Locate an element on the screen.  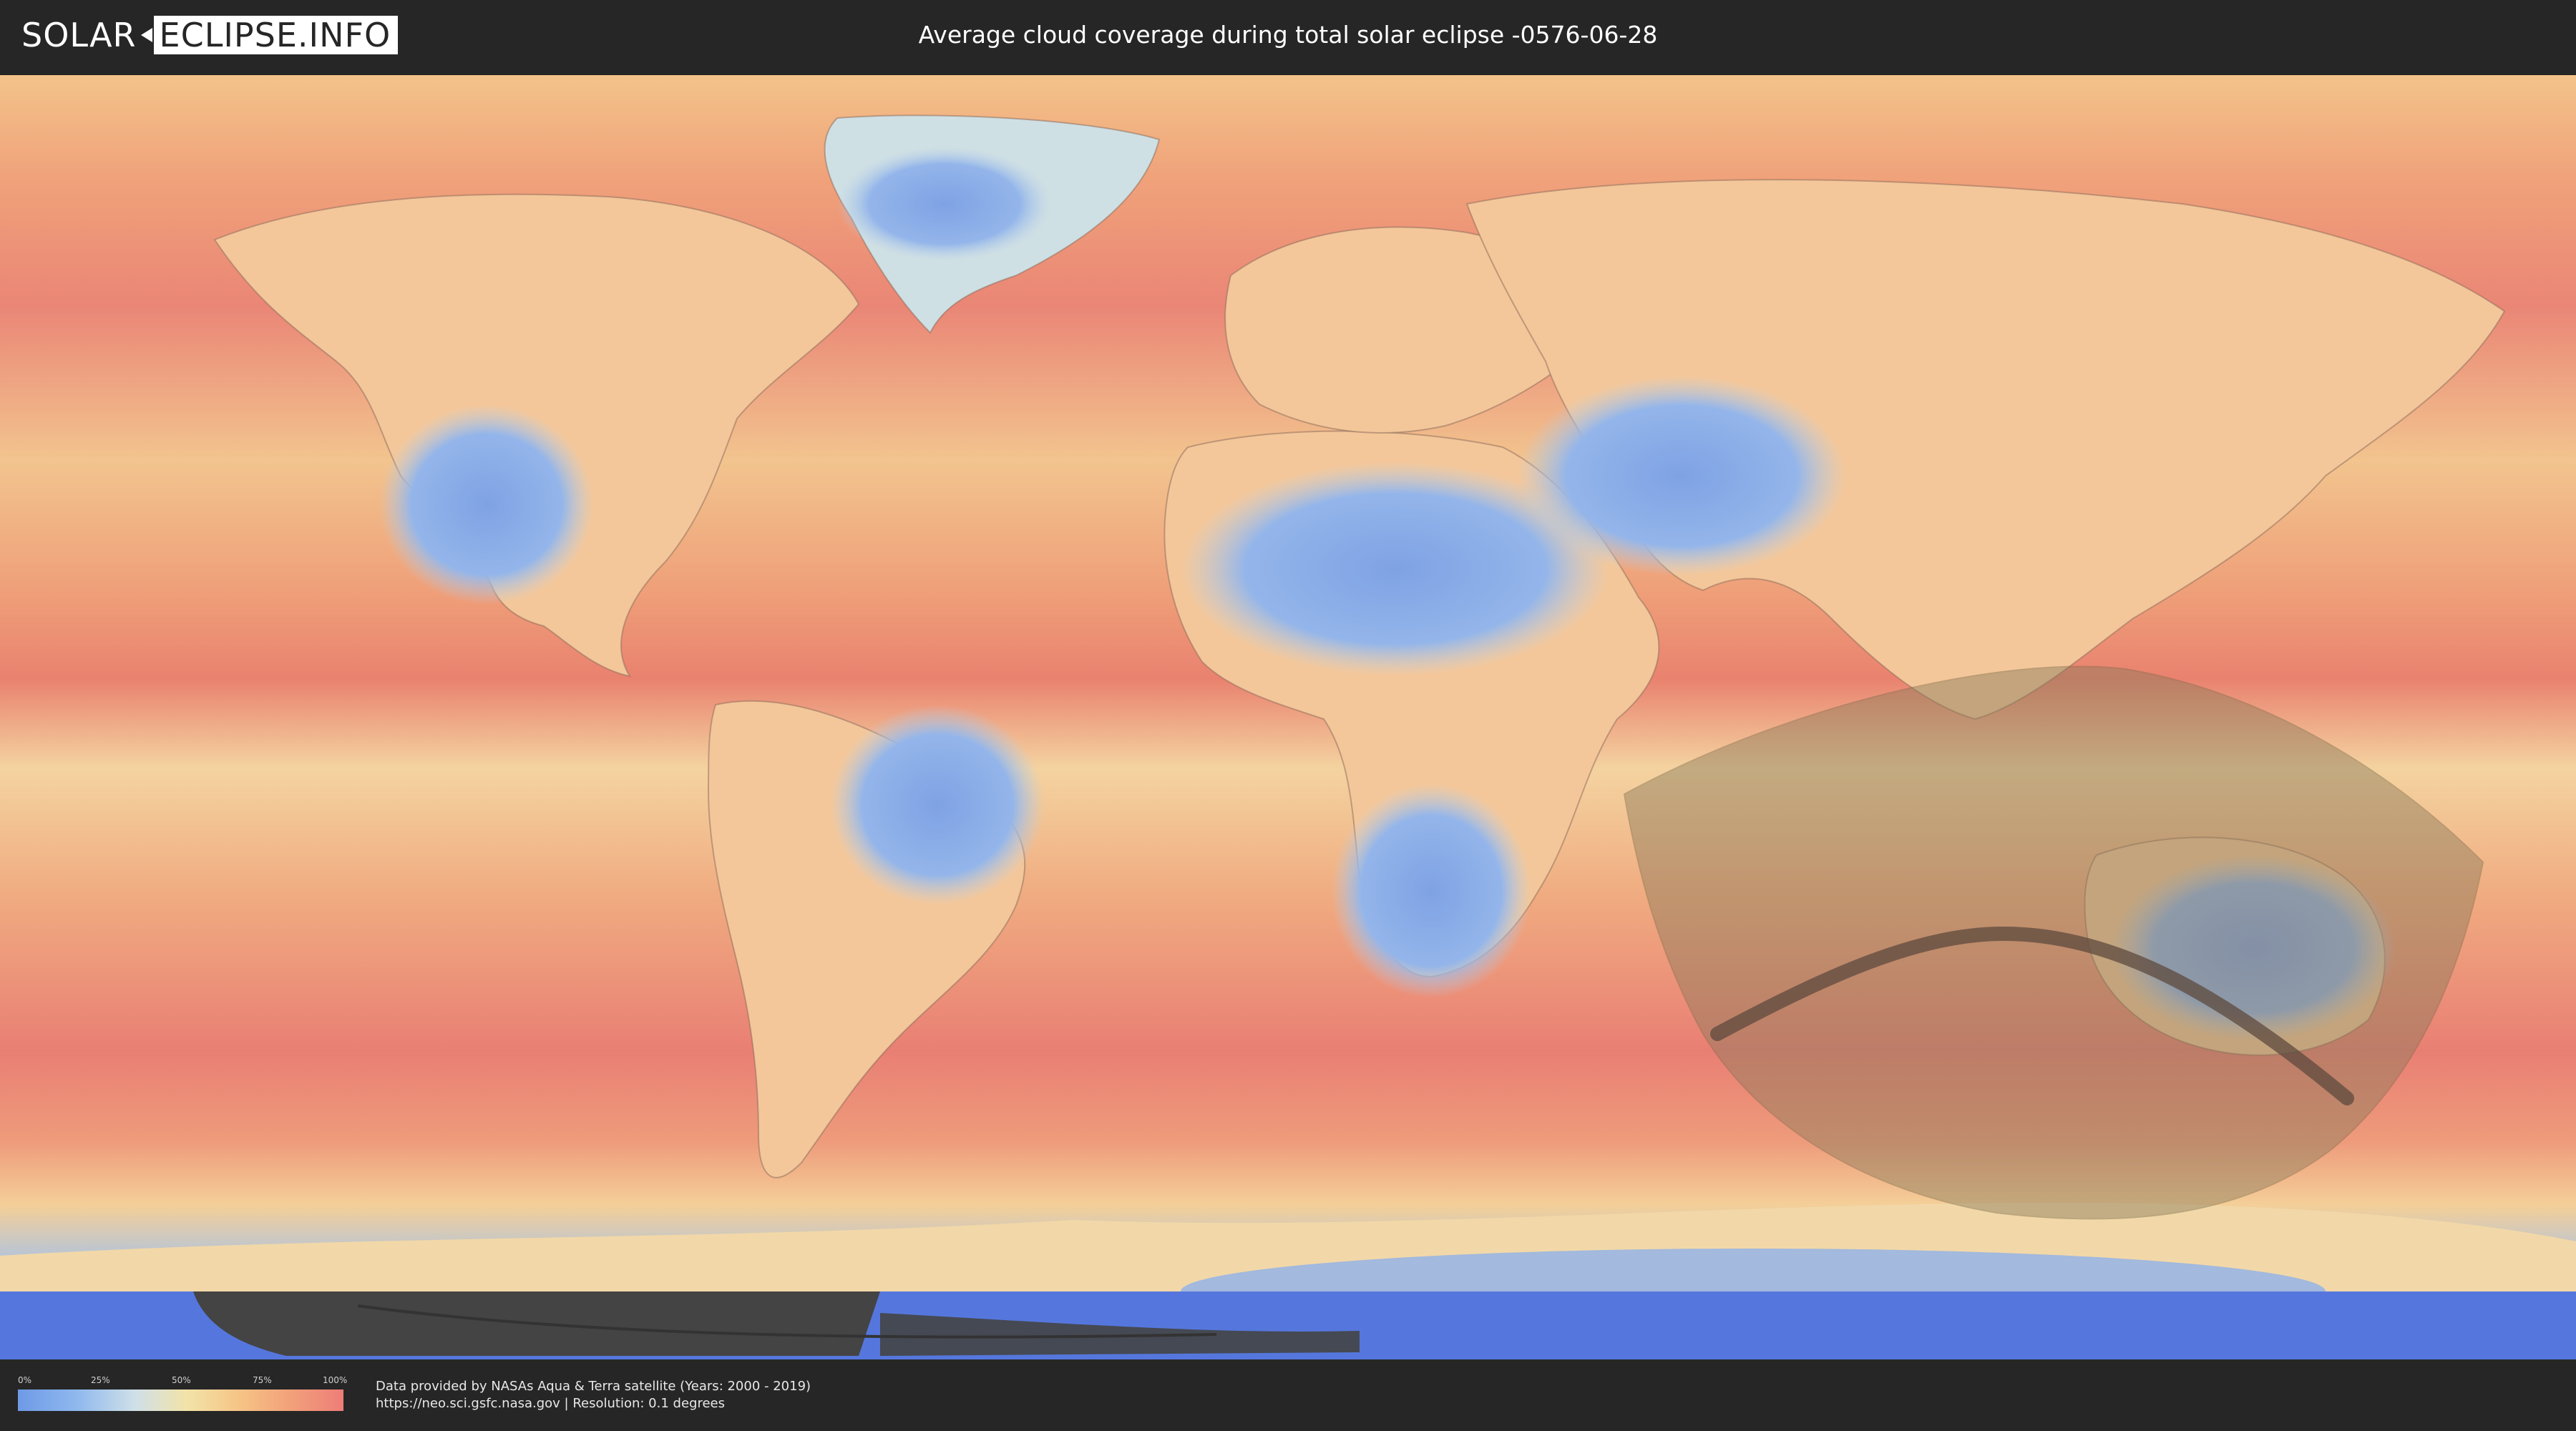
legend-ticks: 0% 25% 50% 75% 100% is located at coordinates (182, 1382).